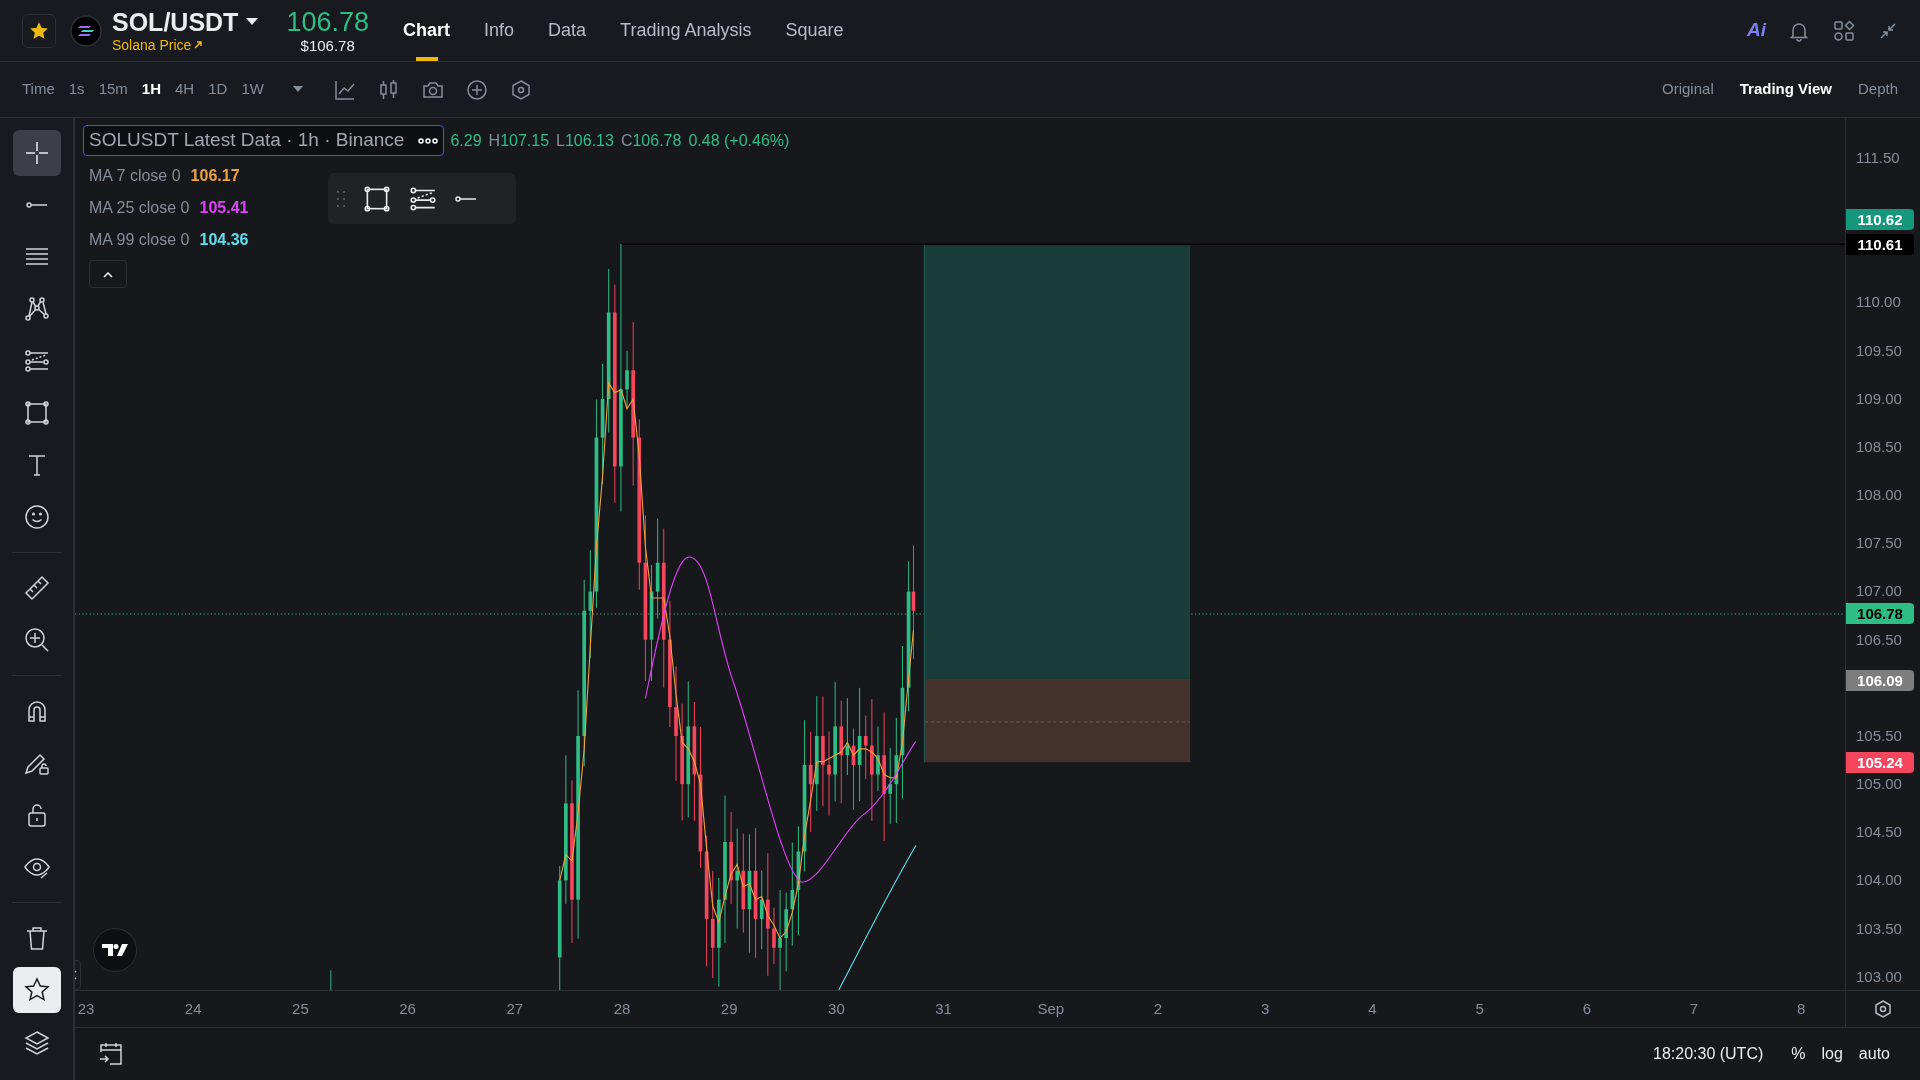 The image size is (1920, 1080). Describe the element at coordinates (1879, 543) in the screenshot. I see `price-tick: 107.50` at that location.